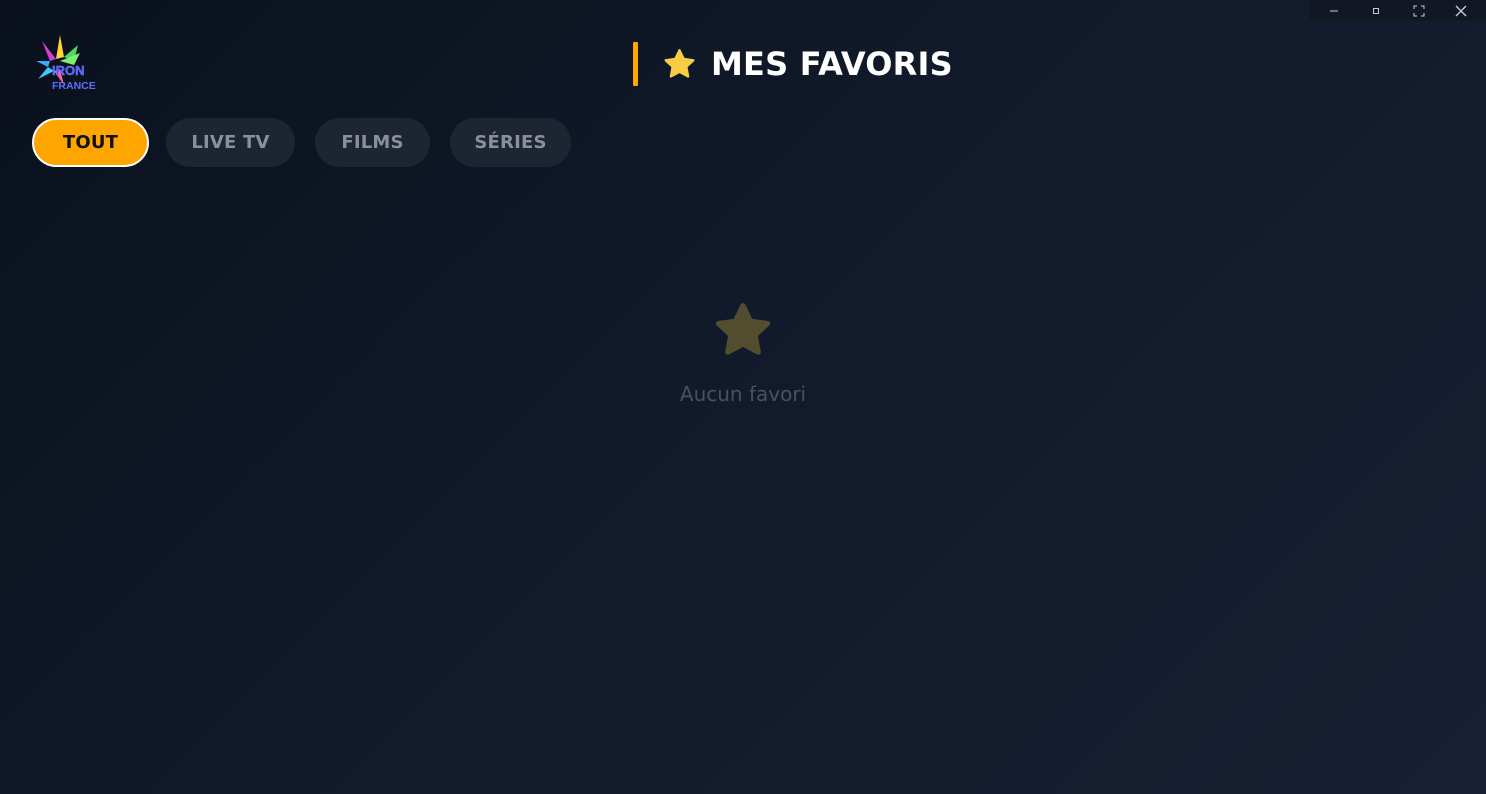  What do you see at coordinates (1334, 10) in the screenshot?
I see `minimize-button` at bounding box center [1334, 10].